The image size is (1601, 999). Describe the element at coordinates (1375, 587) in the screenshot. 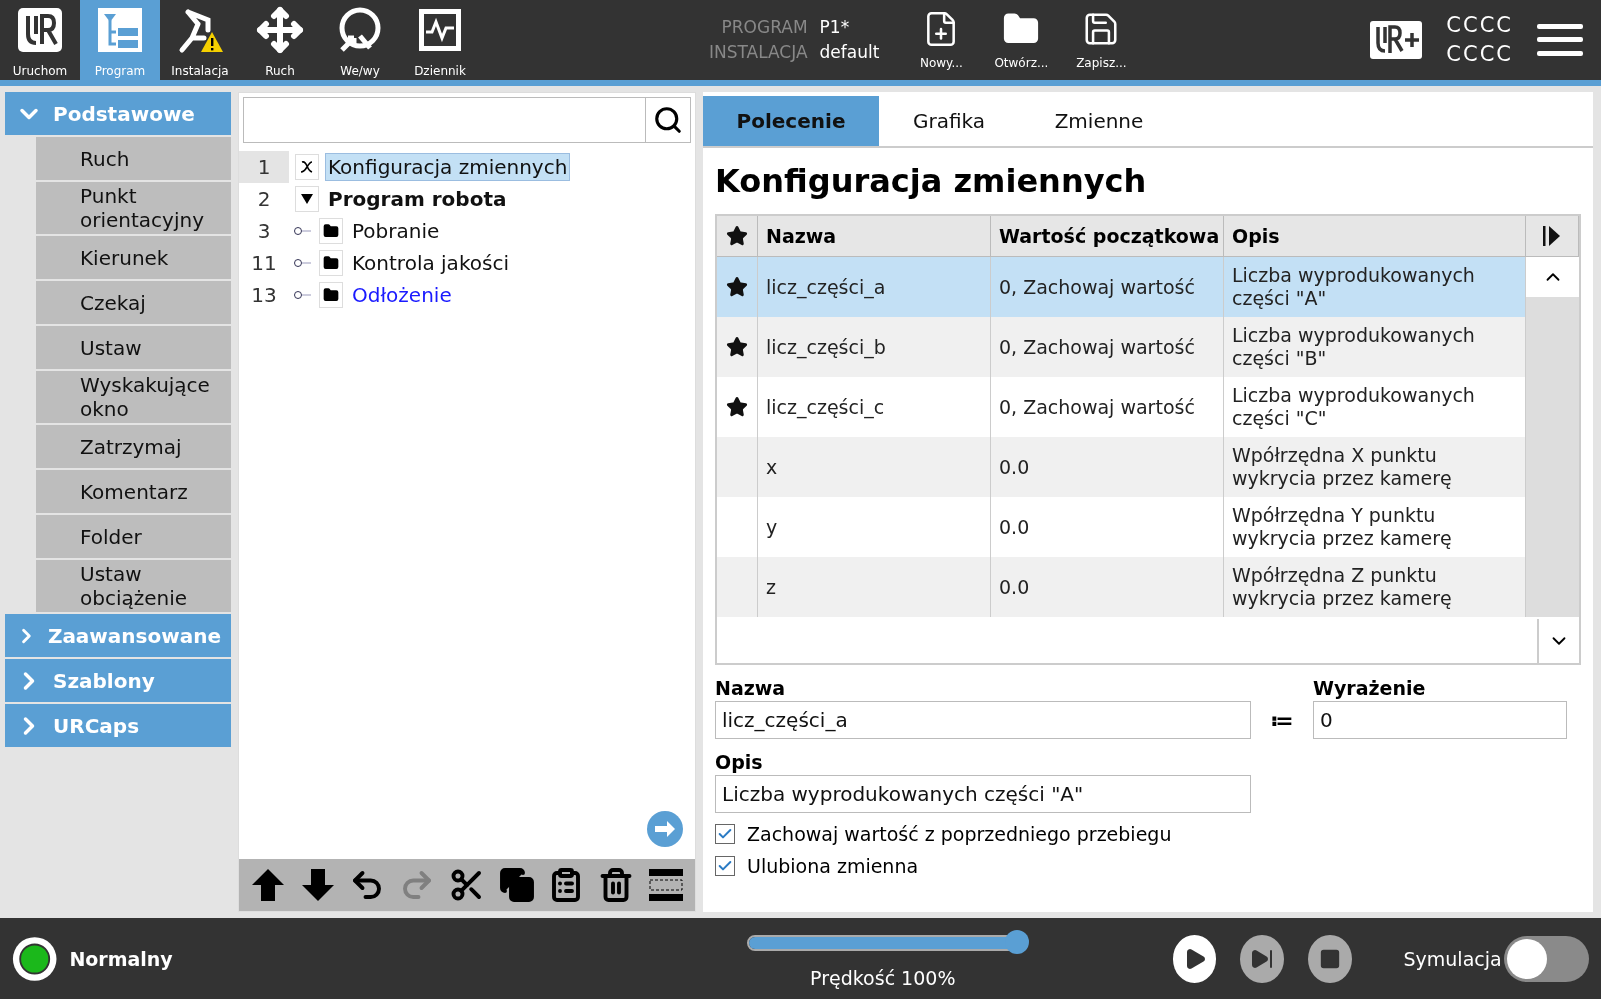

I see `table-cell: Wpółrzędna Z punktu wykrycia przez kamerę` at that location.